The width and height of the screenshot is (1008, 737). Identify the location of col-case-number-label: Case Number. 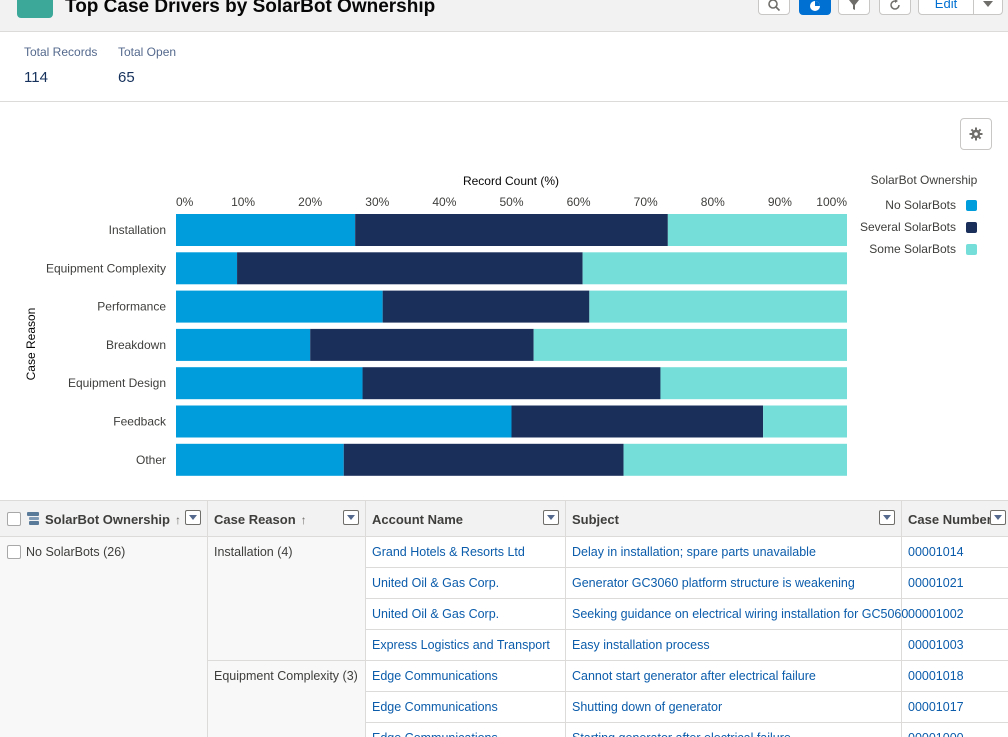
(950, 519).